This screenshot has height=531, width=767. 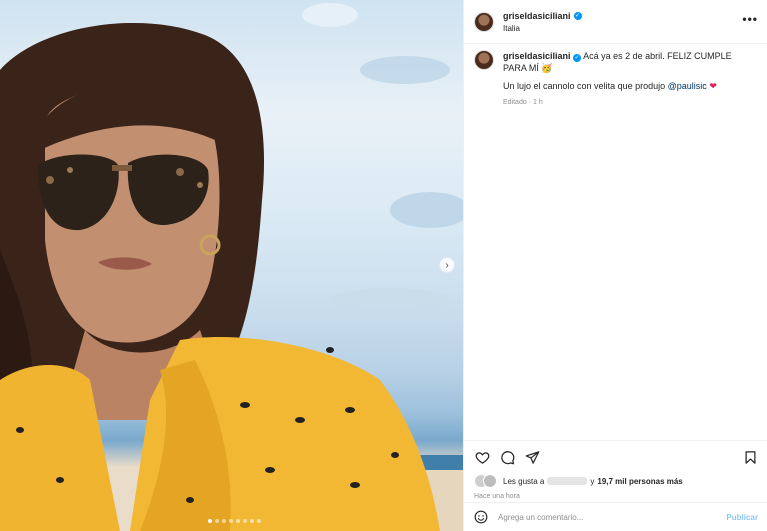 What do you see at coordinates (538, 102) in the screenshot?
I see `caption-age: 1 h` at bounding box center [538, 102].